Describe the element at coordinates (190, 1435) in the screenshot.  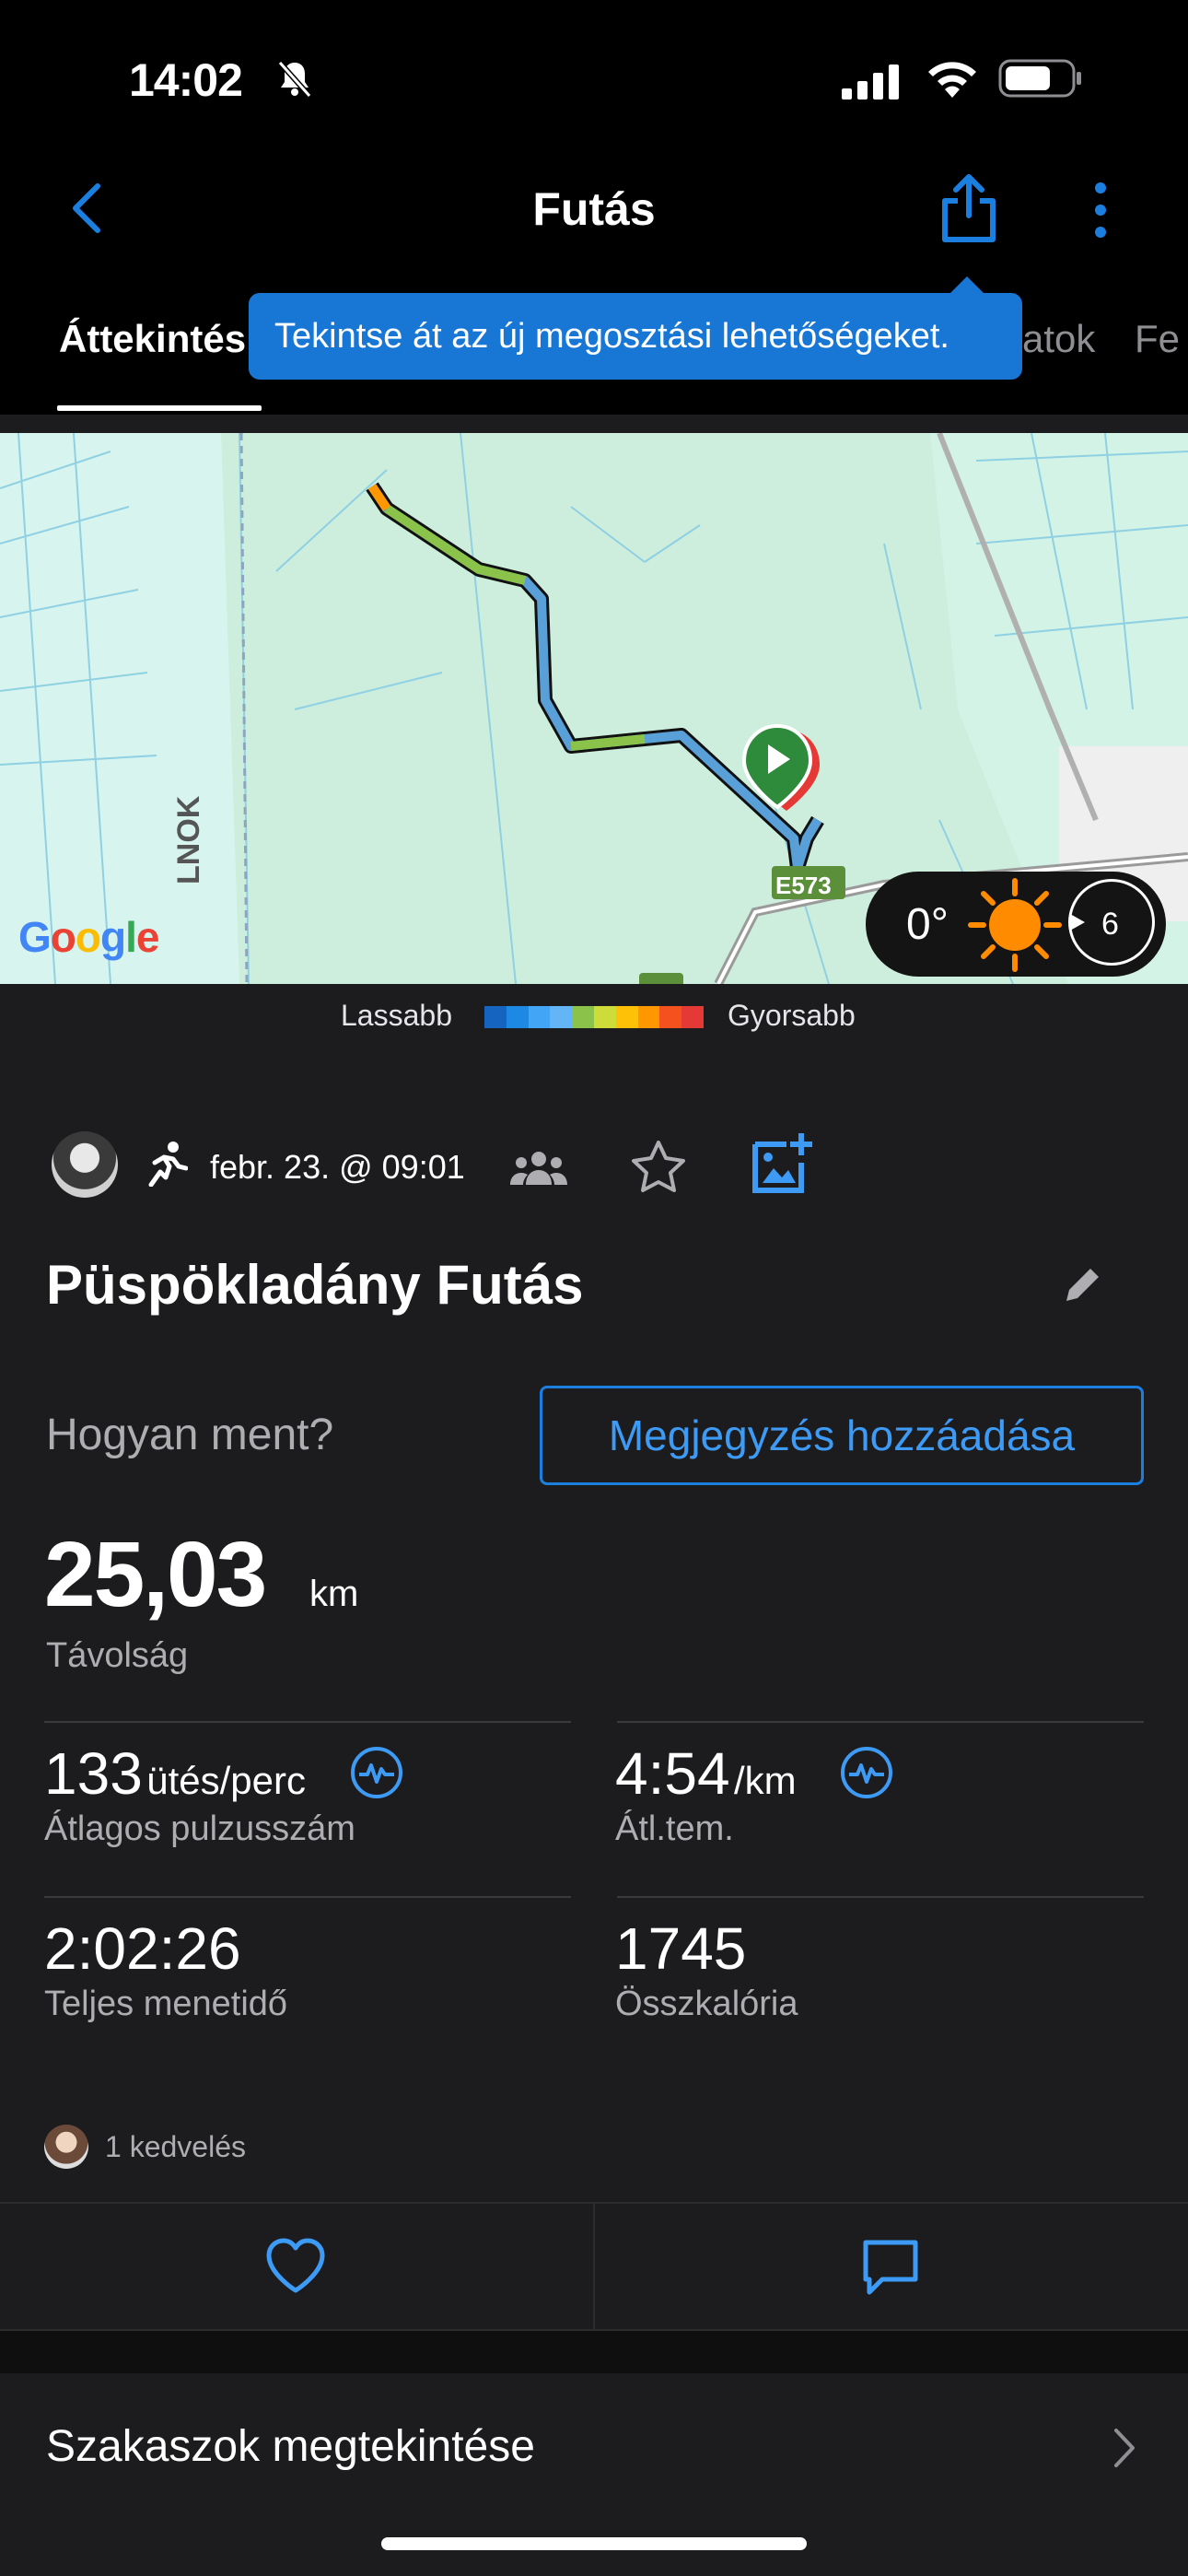
I see `how-did-it-go-label: Hogyan ment?` at that location.